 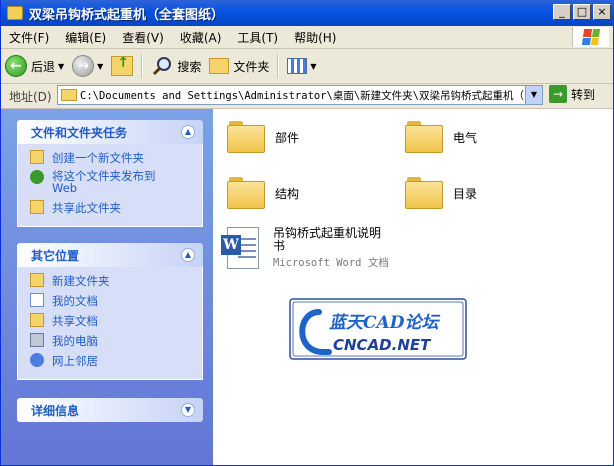 What do you see at coordinates (297, 66) in the screenshot?
I see `views-icon` at bounding box center [297, 66].